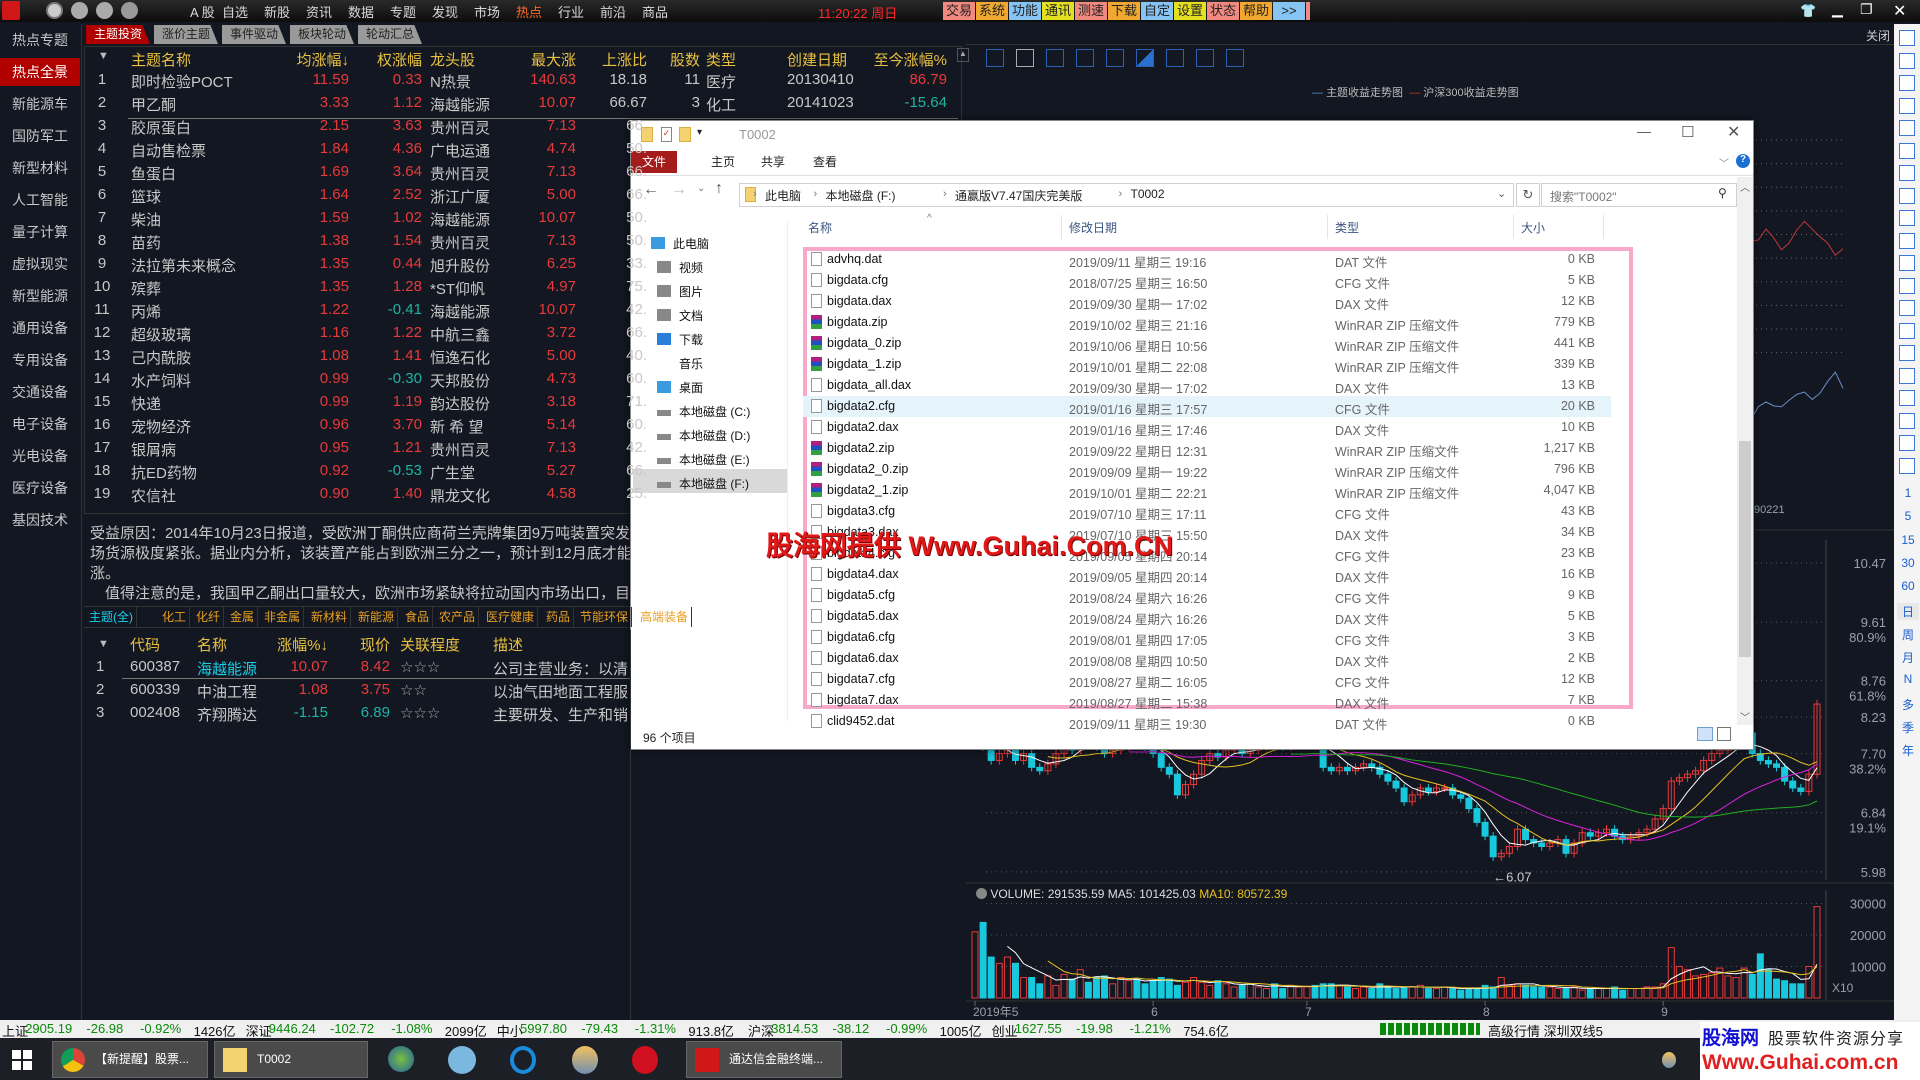 Image resolution: width=1920 pixels, height=1080 pixels. What do you see at coordinates (1093, 227) in the screenshot?
I see `column-header: 修改日期` at bounding box center [1093, 227].